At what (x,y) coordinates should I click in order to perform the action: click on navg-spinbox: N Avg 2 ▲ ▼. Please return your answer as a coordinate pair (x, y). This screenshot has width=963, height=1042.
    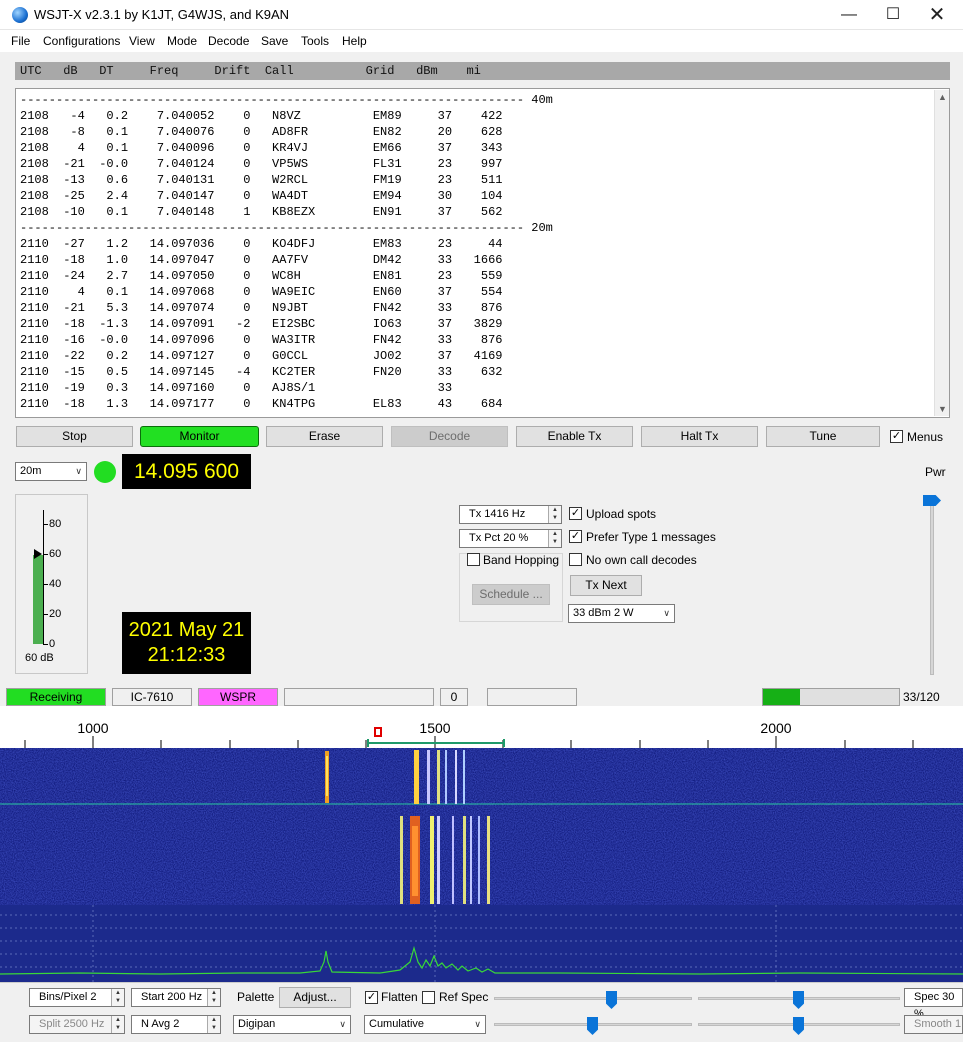
    Looking at the image, I should click on (176, 1024).